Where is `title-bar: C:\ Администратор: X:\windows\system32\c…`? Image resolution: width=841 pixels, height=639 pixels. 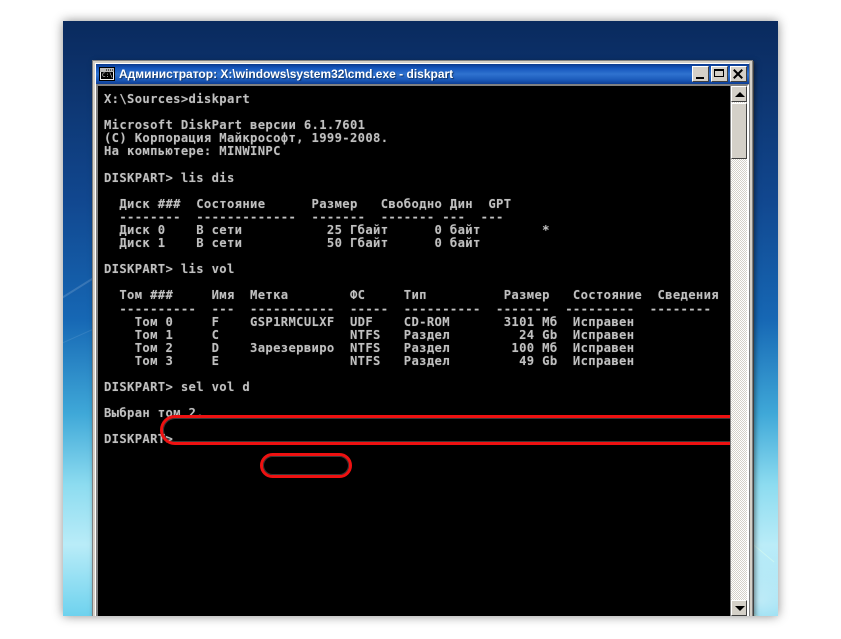
title-bar: C:\ Администратор: X:\windows\system32\c… is located at coordinates (422, 74).